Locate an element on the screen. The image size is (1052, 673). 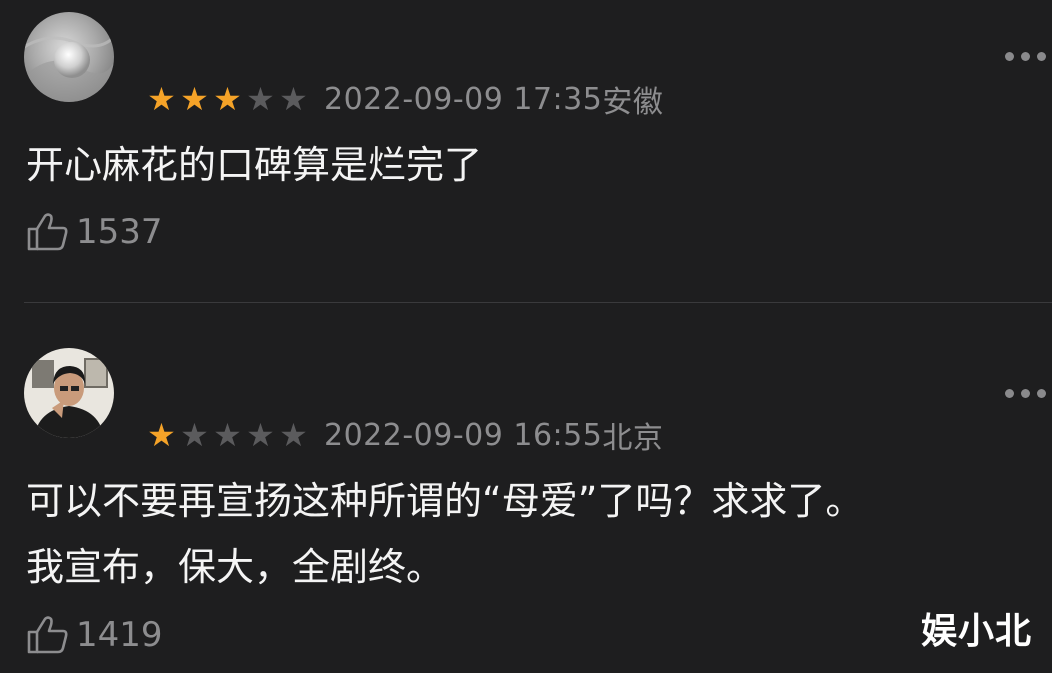
like-button: 1419 is located at coordinates (94, 635).